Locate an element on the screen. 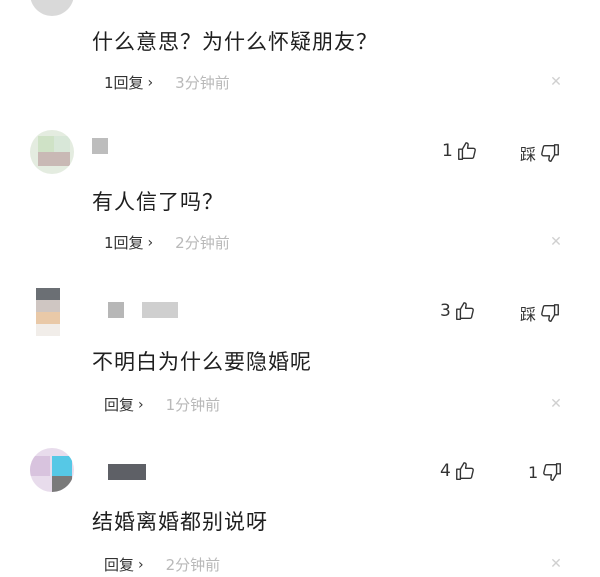 The image size is (600, 577). comment-text: 不明白为什么要隐婚呢 is located at coordinates (202, 362).